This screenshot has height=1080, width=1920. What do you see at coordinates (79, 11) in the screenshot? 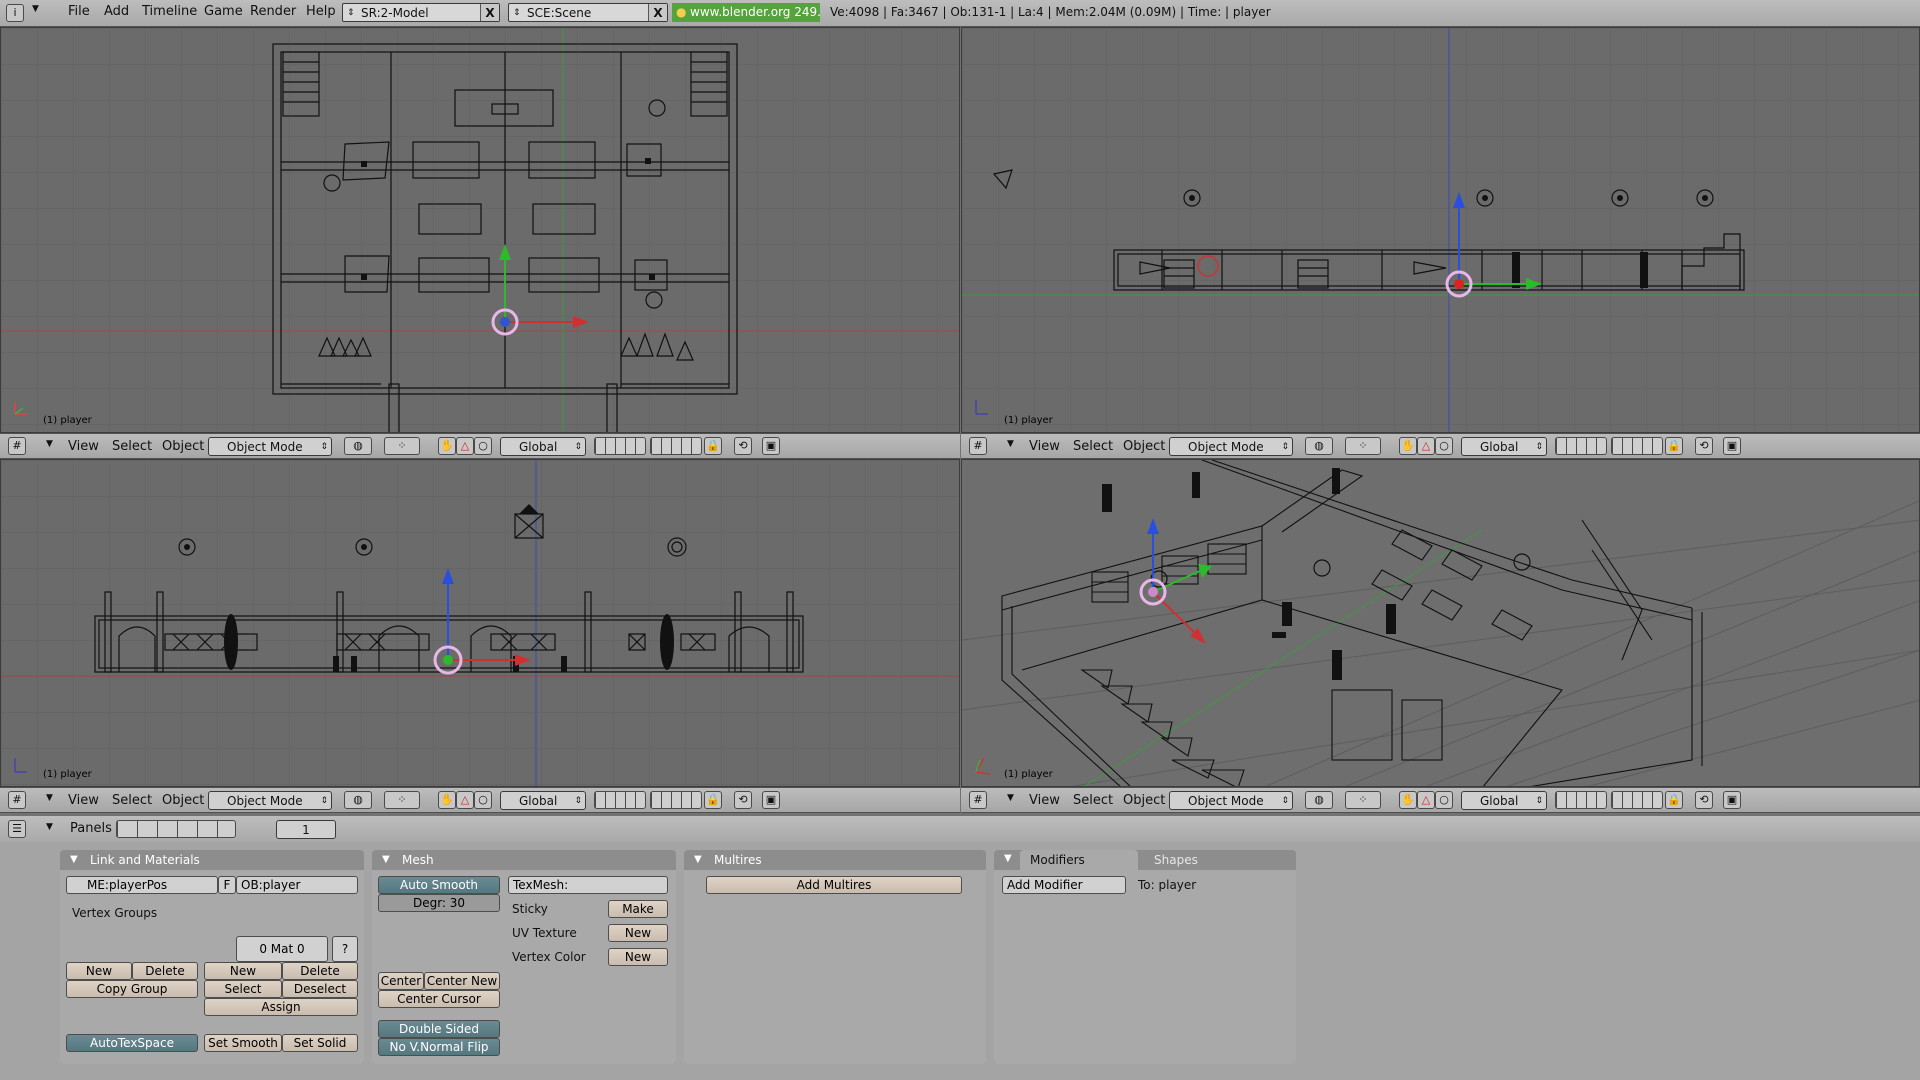
I see `menu-file: File` at bounding box center [79, 11].